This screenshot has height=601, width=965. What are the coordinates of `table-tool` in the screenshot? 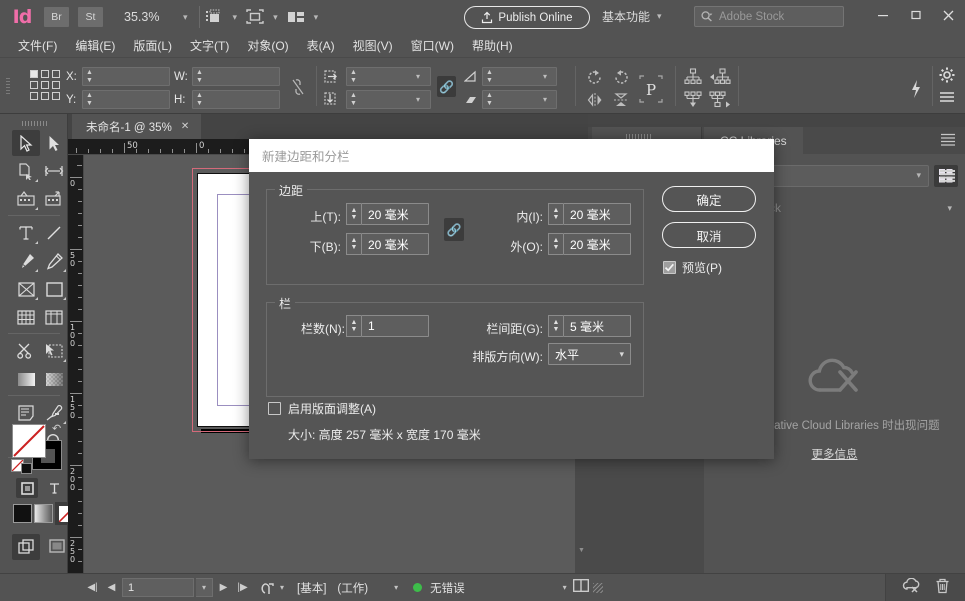 It's located at (26, 317).